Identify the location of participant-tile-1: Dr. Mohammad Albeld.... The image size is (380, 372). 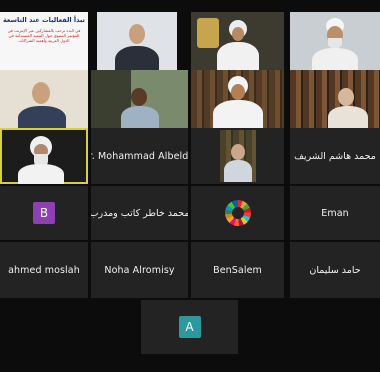
(139, 156).